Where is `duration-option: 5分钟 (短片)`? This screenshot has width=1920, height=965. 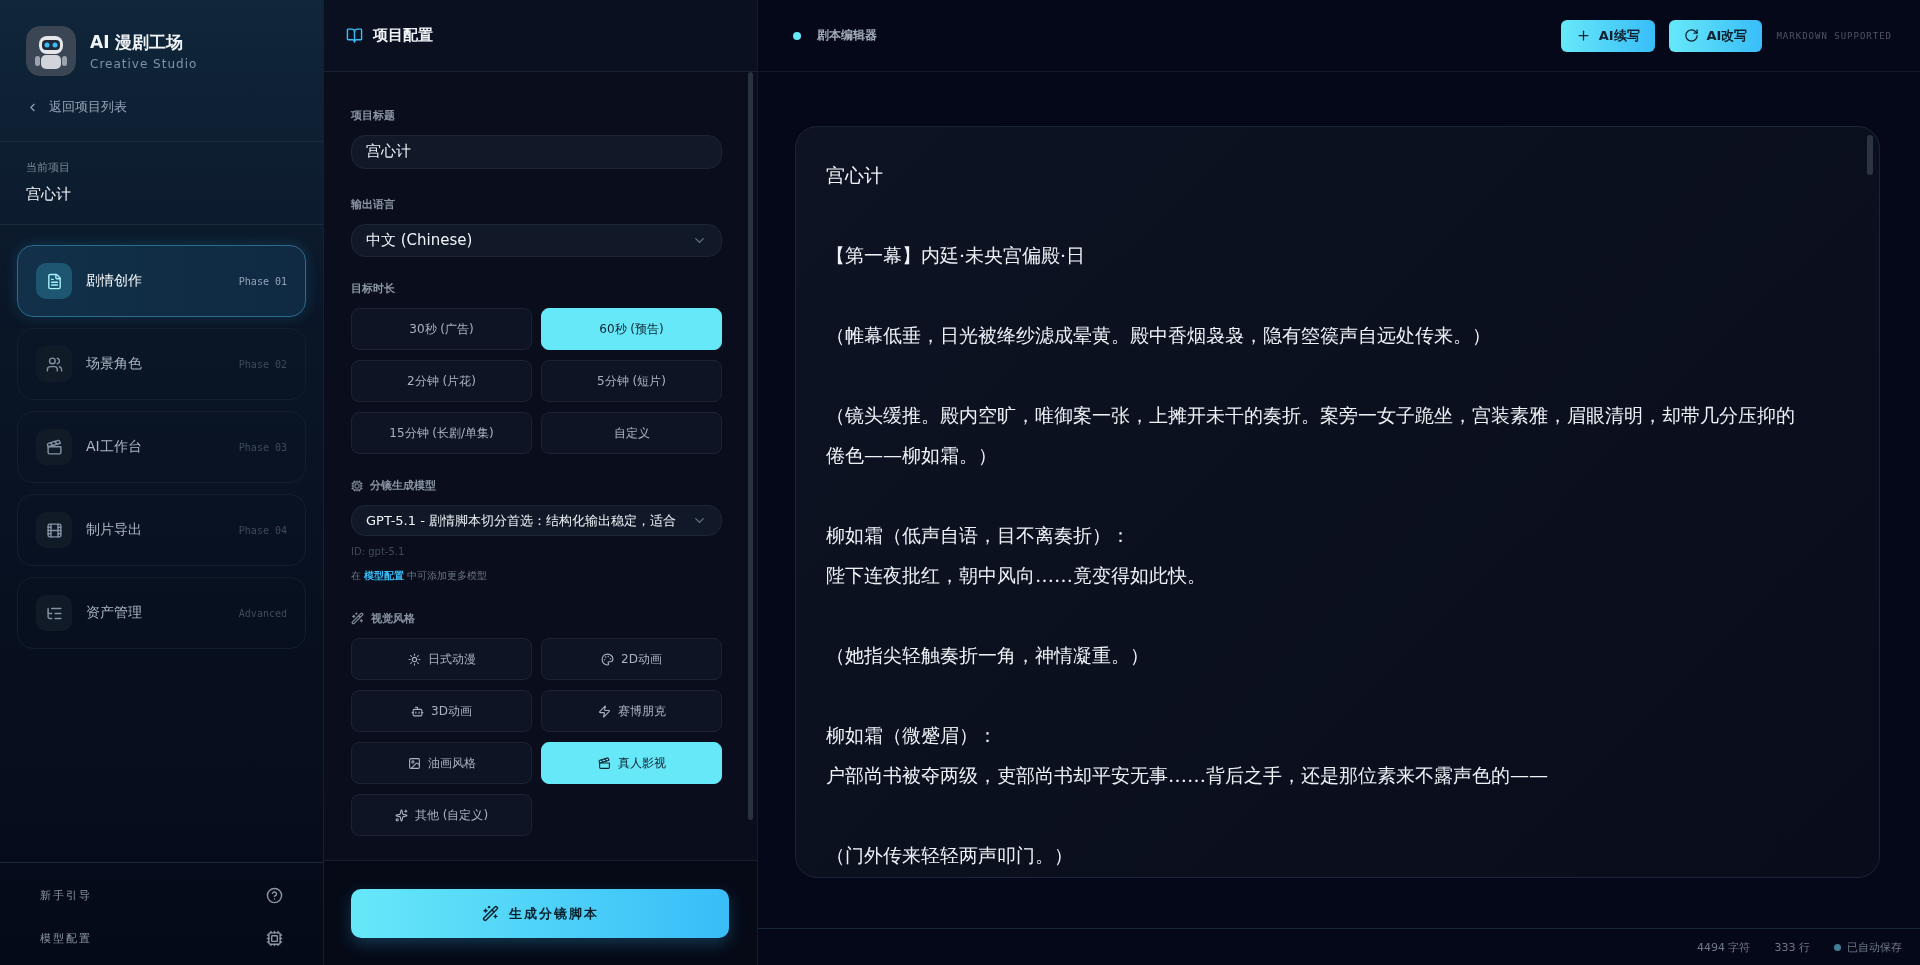 duration-option: 5分钟 (短片) is located at coordinates (631, 381).